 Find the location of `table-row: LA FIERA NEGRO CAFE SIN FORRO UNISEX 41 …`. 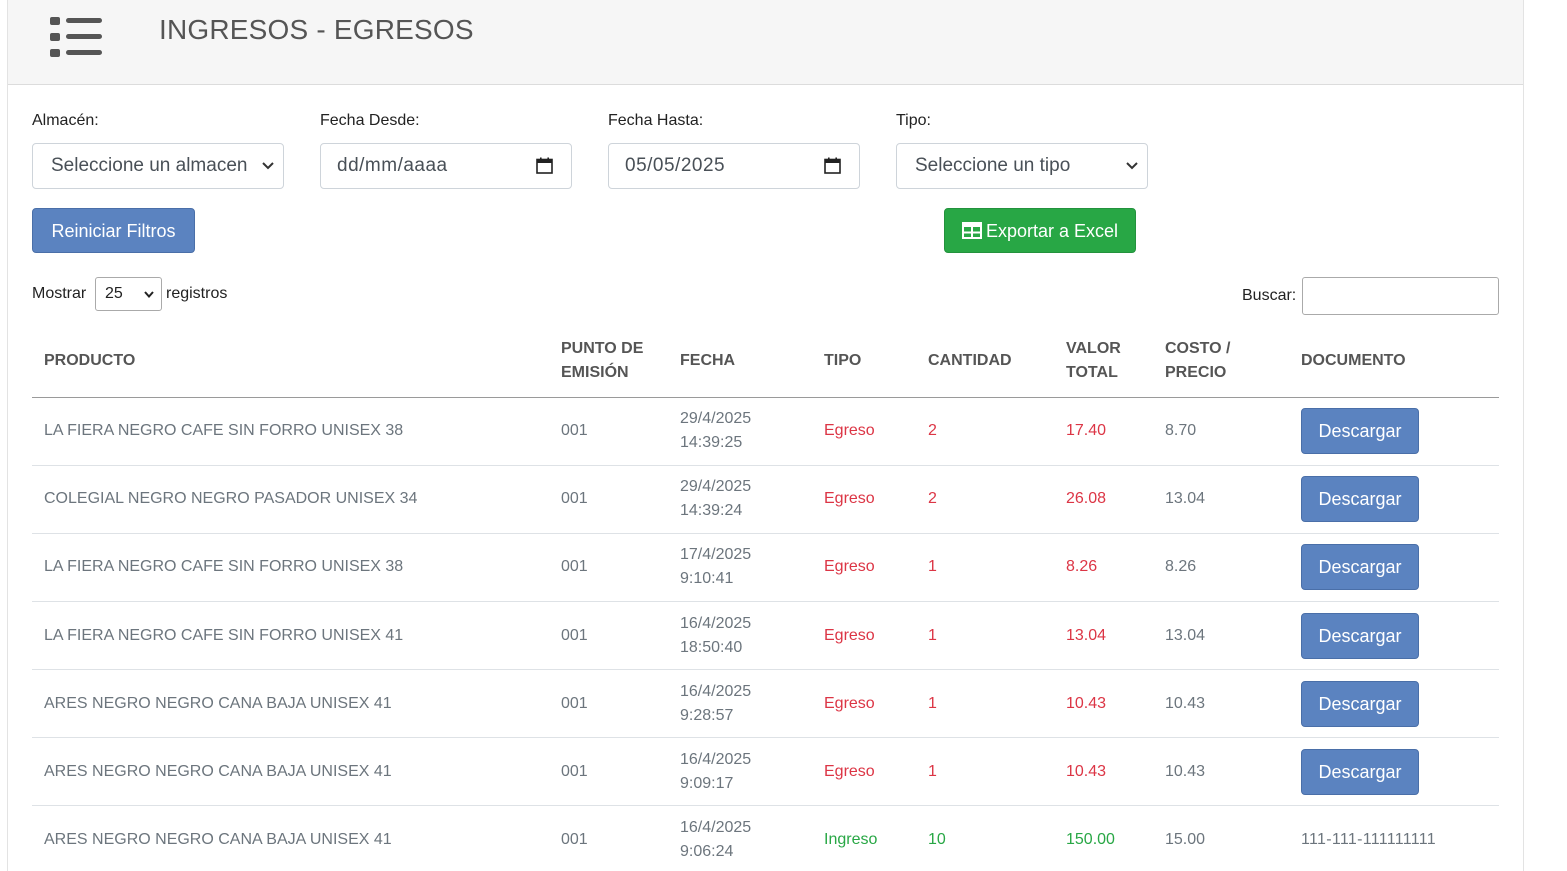

table-row: LA FIERA NEGRO CAFE SIN FORRO UNISEX 41 … is located at coordinates (765, 636).